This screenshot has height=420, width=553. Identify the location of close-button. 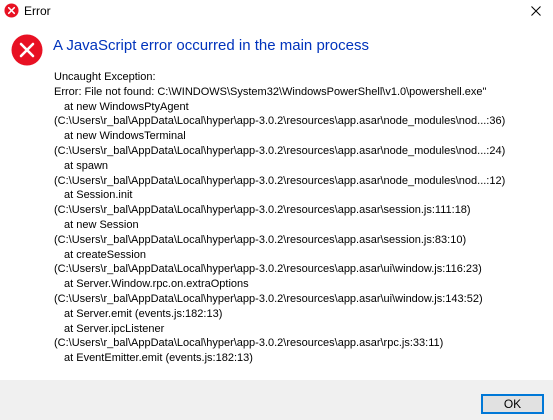
(536, 11).